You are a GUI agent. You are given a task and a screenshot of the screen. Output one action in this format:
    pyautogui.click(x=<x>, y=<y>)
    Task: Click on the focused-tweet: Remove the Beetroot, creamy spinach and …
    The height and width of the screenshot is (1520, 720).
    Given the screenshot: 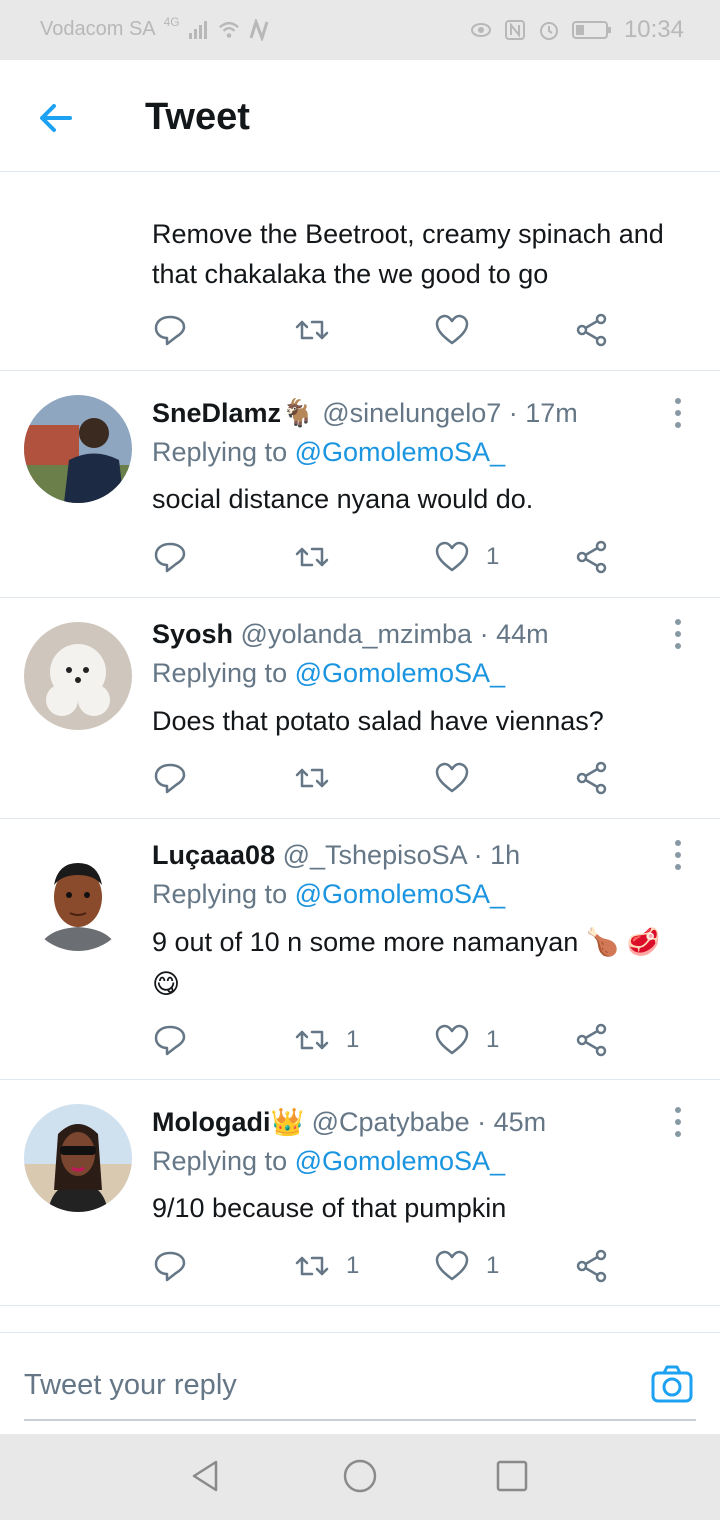 What is the action you would take?
    pyautogui.click(x=360, y=271)
    